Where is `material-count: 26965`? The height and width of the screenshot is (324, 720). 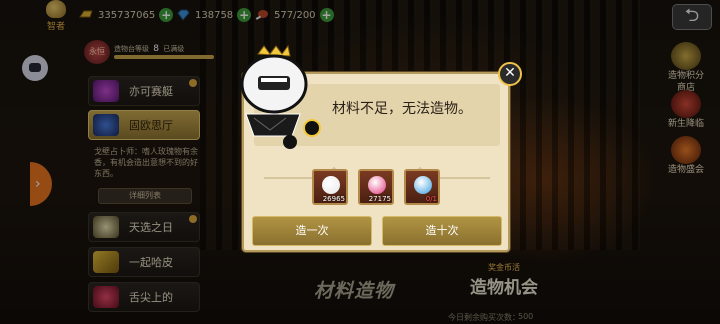 material-count: 26965 is located at coordinates (333, 199).